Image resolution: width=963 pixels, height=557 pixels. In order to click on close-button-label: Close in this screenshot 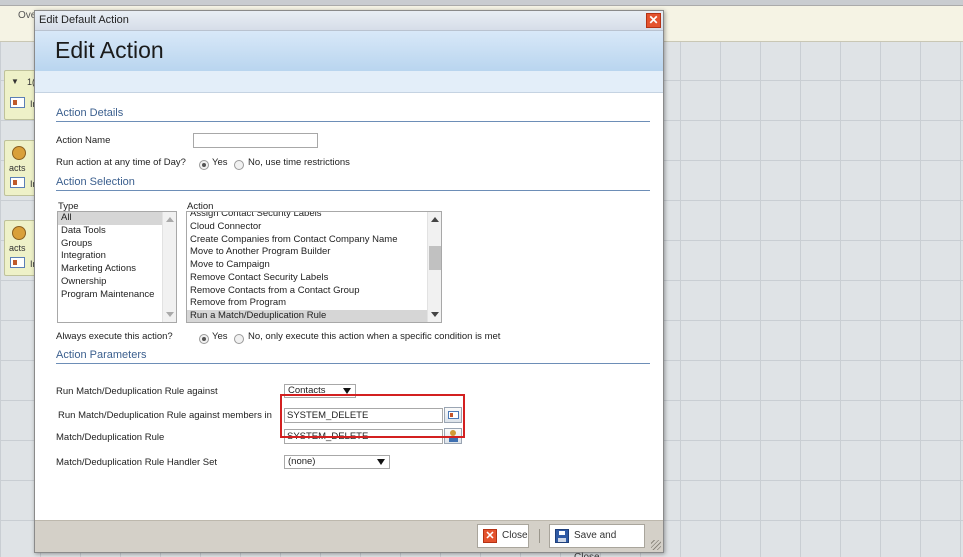, I will do `click(515, 535)`.